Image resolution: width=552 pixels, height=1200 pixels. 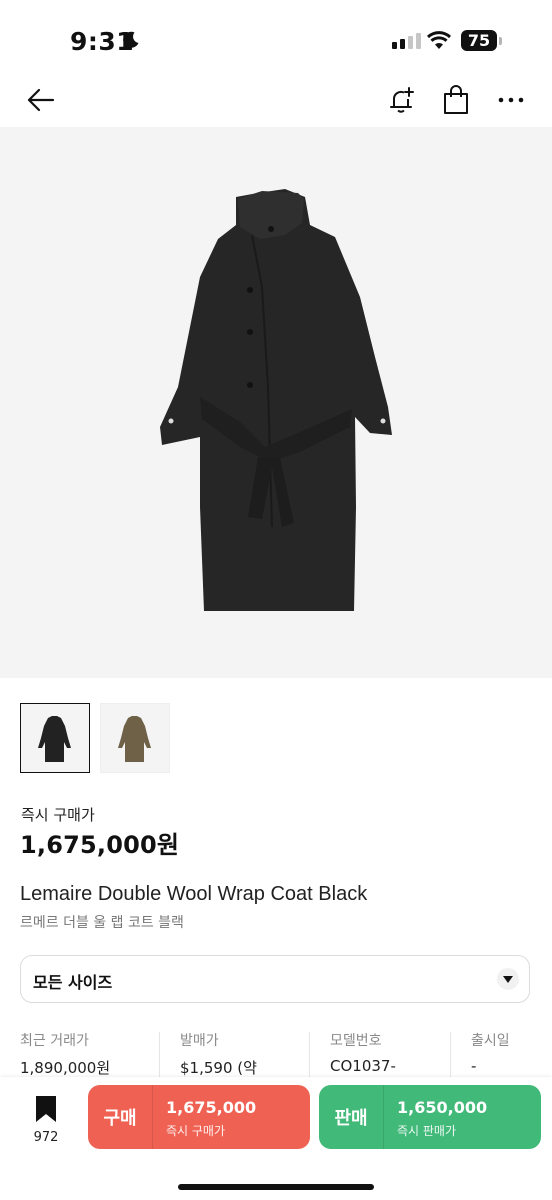 What do you see at coordinates (351, 1118) in the screenshot?
I see `sell-label: 판매` at bounding box center [351, 1118].